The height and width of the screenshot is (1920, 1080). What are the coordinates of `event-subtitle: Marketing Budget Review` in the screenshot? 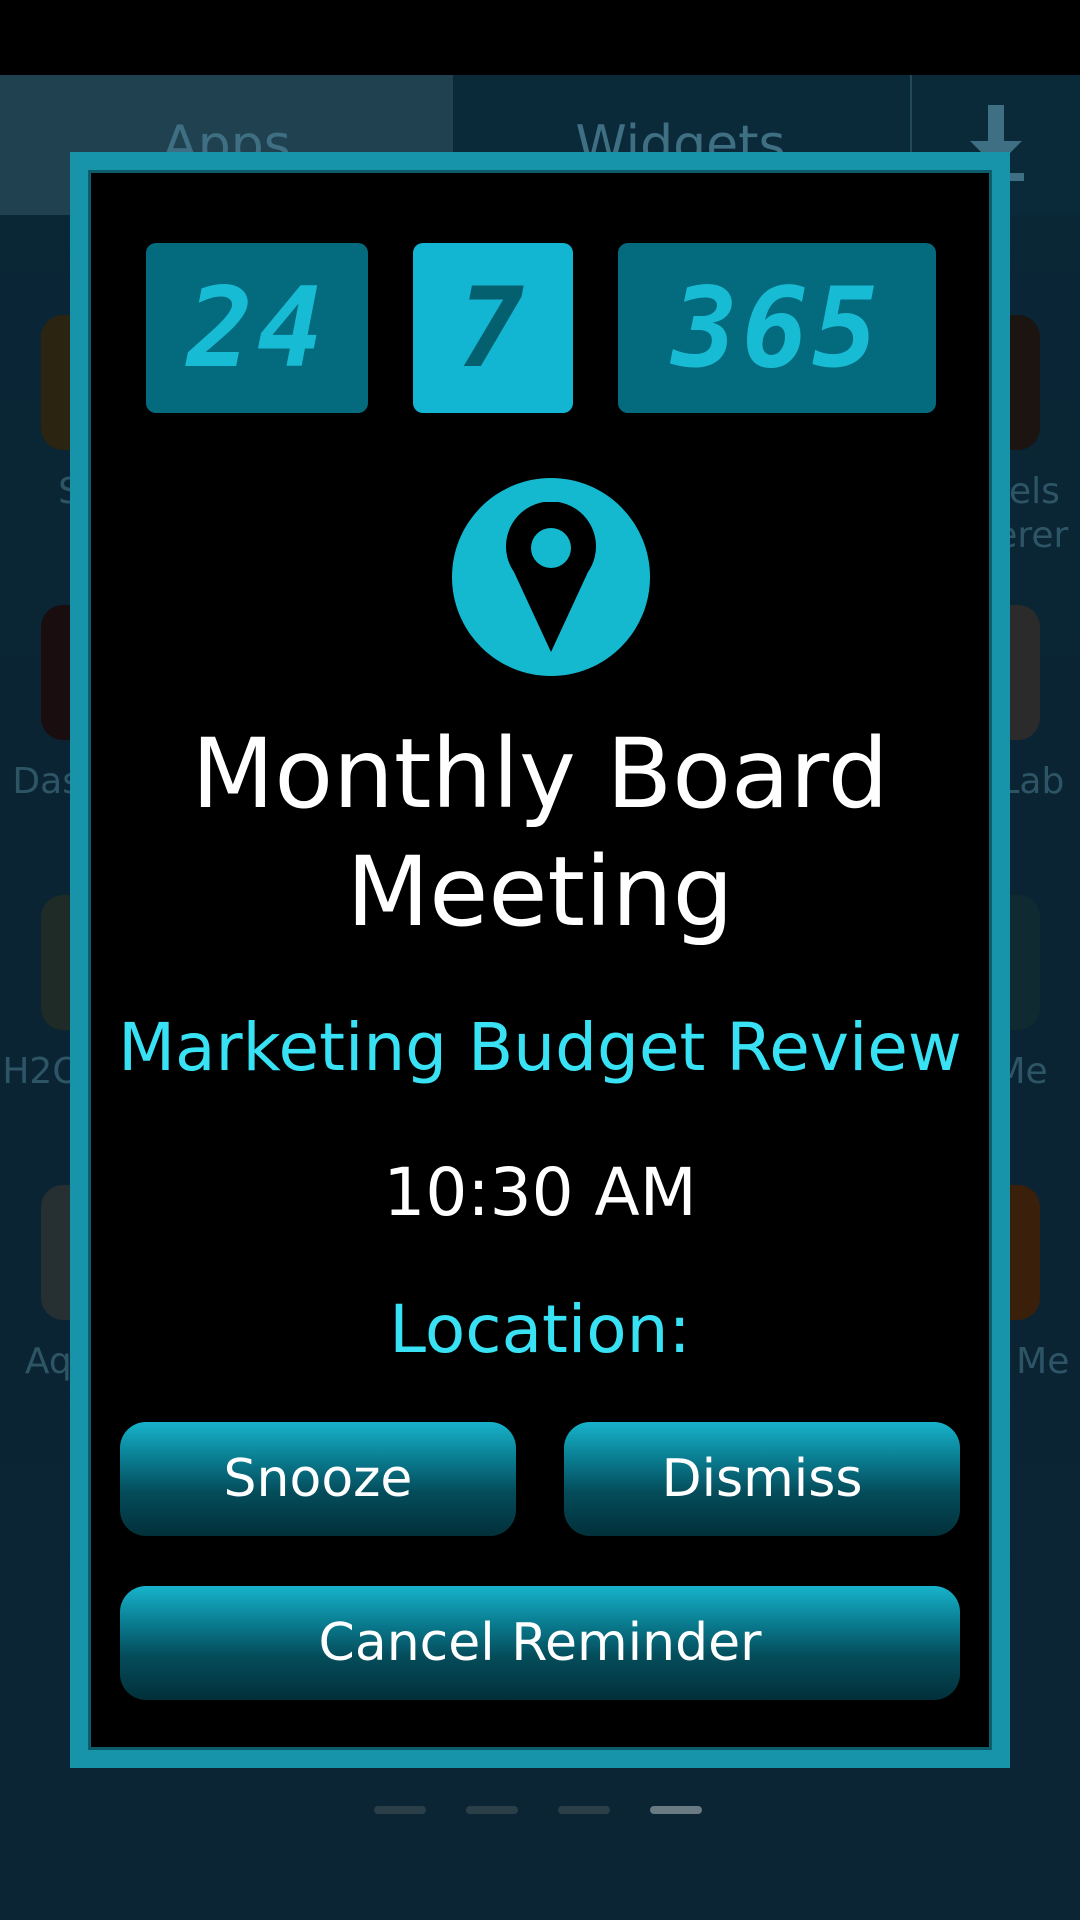 It's located at (540, 1047).